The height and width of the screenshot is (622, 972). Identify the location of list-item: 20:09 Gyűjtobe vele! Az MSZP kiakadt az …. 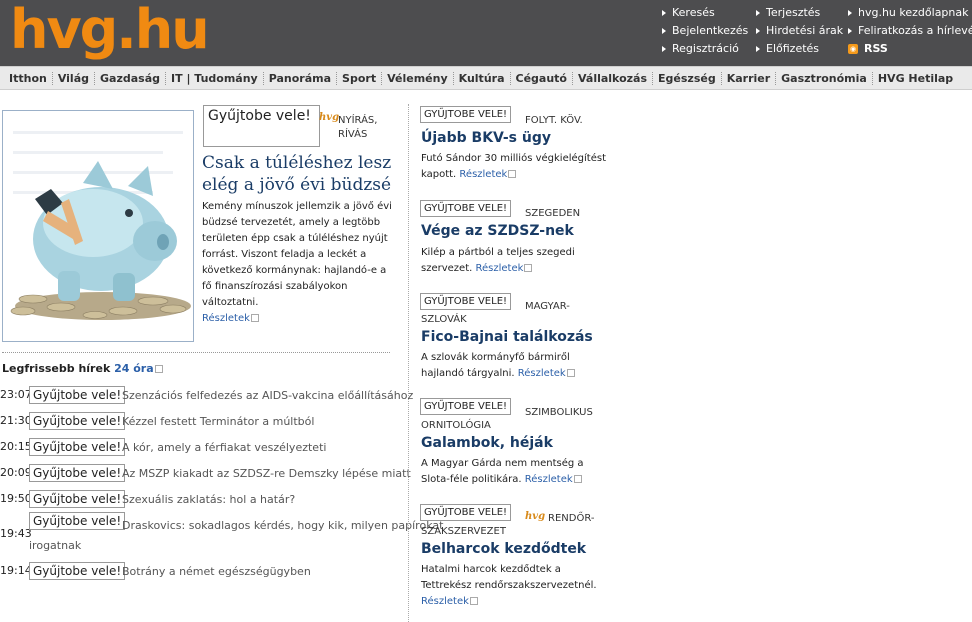
(205, 474).